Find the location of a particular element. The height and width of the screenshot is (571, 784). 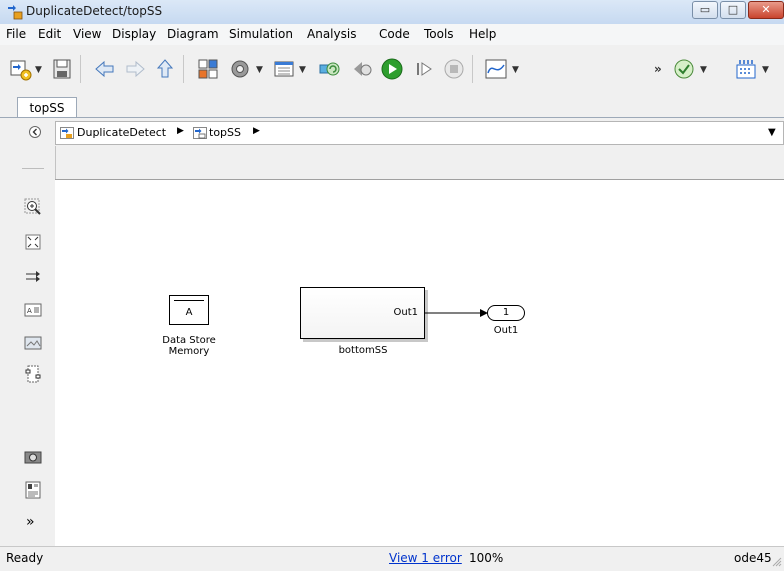

area-icon is located at coordinates (33, 374).